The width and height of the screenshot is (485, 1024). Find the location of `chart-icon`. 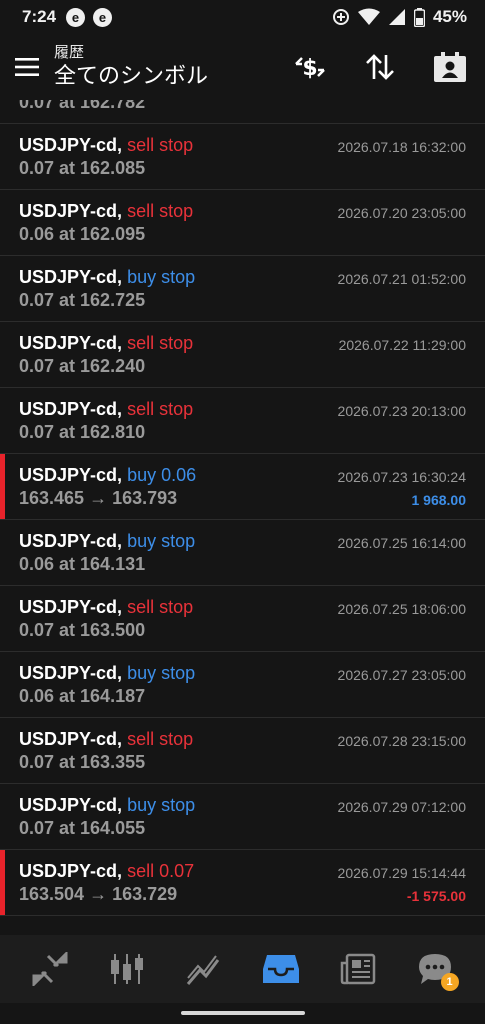

chart-icon is located at coordinates (127, 969).